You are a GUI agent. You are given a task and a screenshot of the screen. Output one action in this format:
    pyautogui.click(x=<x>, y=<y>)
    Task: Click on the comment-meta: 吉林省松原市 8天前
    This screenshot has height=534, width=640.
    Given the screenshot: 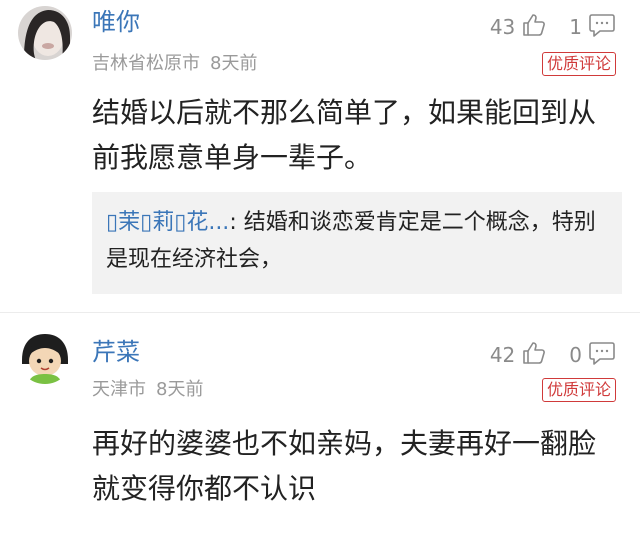 What is the action you would take?
    pyautogui.click(x=174, y=64)
    